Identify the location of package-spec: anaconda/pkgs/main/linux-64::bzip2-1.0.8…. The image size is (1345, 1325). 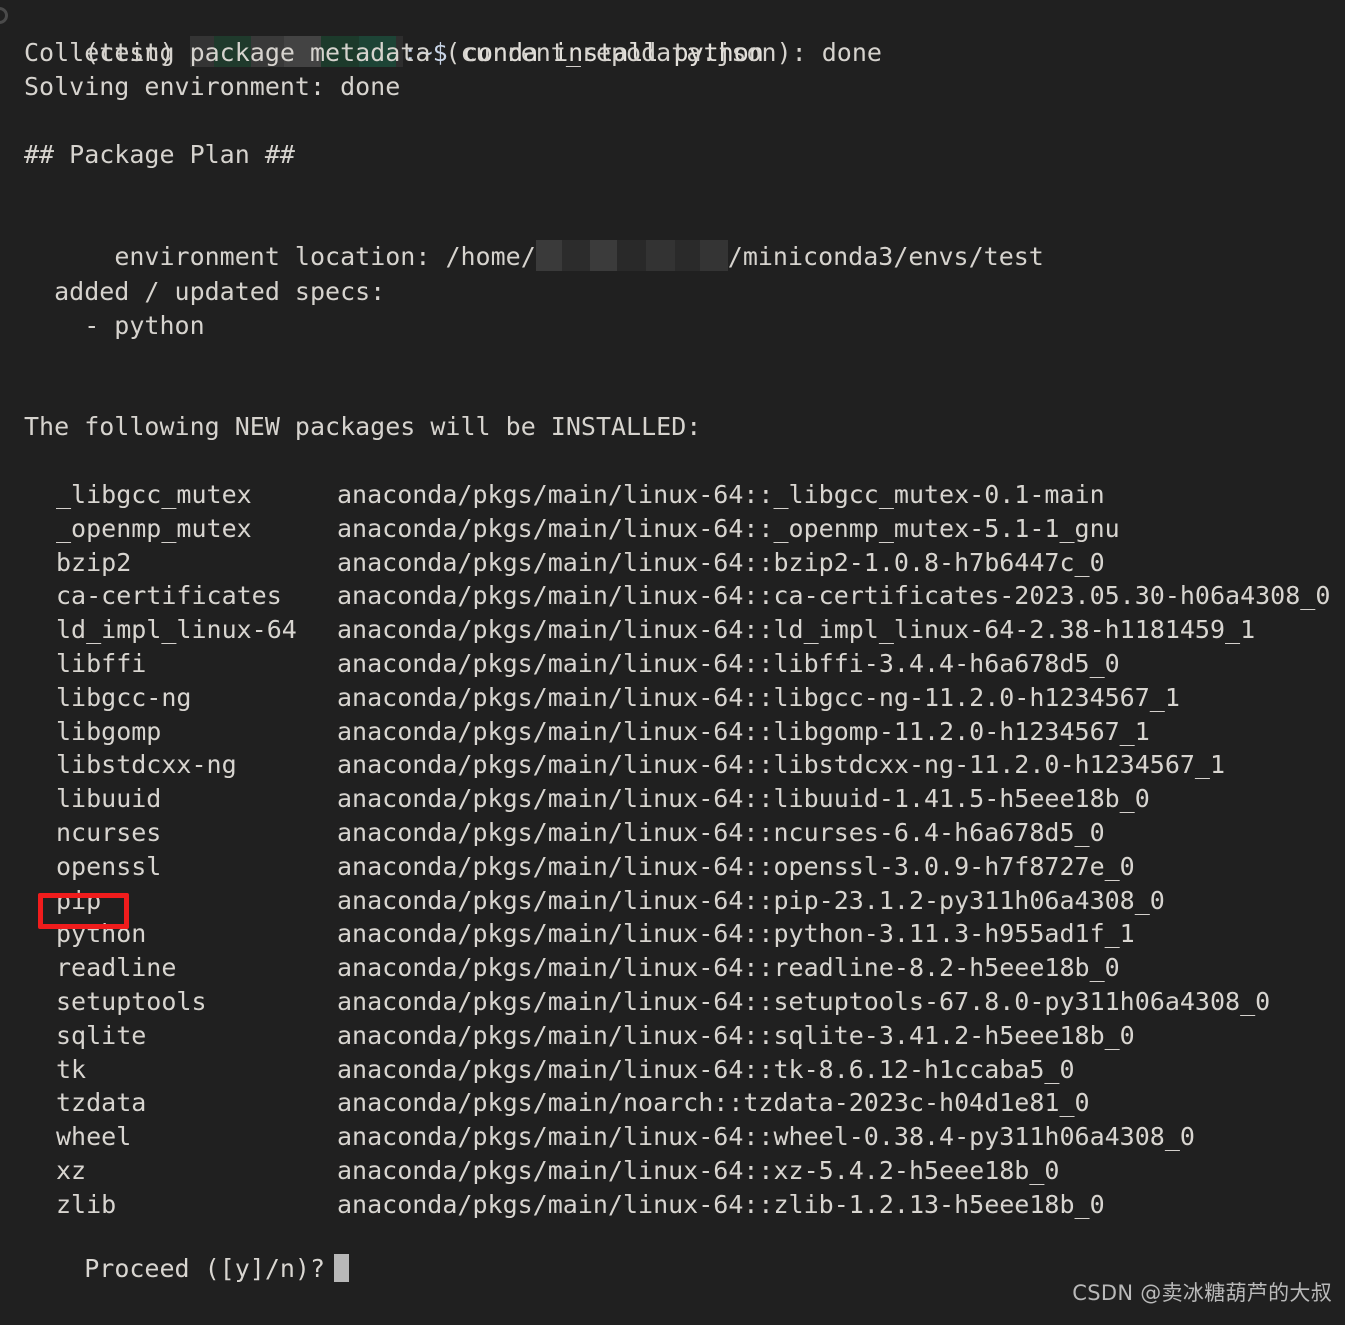
(721, 562).